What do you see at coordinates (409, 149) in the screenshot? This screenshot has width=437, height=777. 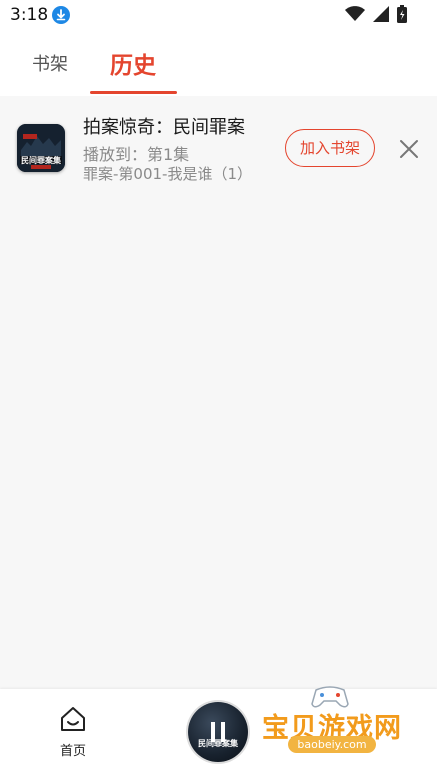 I see `close-icon` at bounding box center [409, 149].